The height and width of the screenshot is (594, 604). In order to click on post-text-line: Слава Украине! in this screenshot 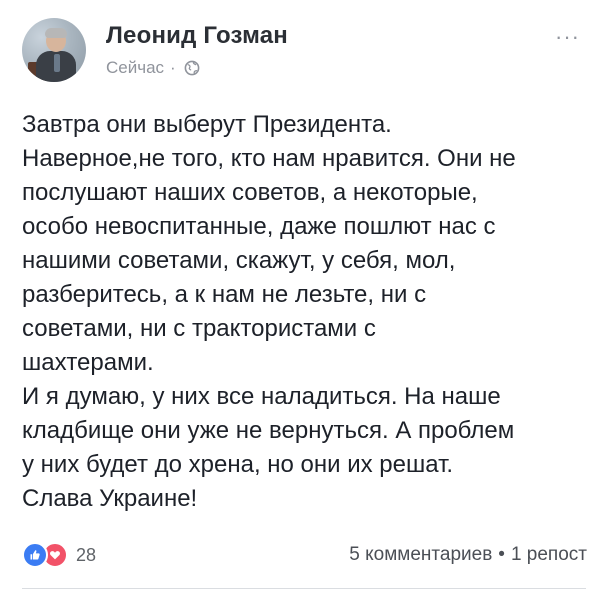, I will do `click(110, 498)`.